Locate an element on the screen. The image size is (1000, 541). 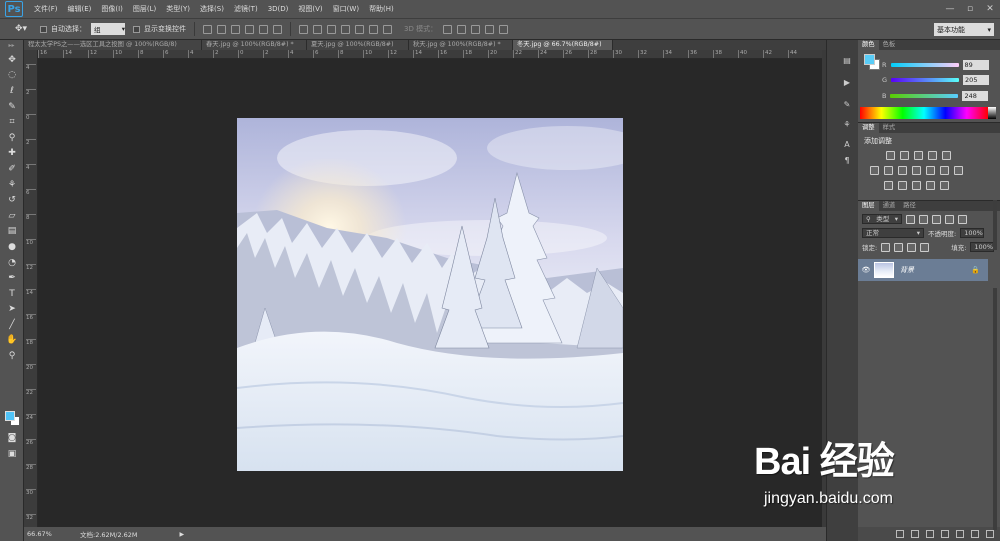
clone-stamp-tool-icon: ⚘ is located at coordinates (12, 185).